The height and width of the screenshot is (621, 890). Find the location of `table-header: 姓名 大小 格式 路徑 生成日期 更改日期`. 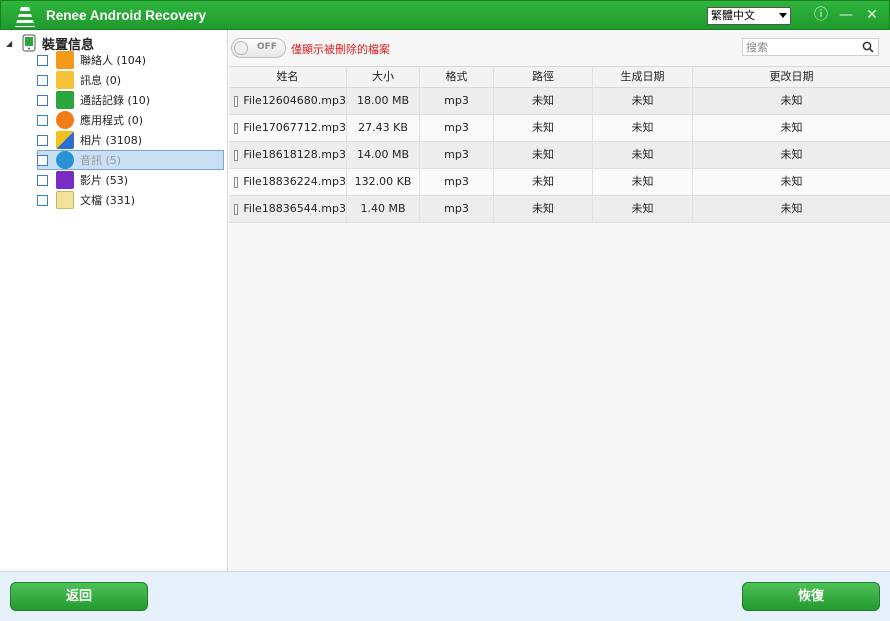

table-header: 姓名 大小 格式 路徑 生成日期 更改日期 is located at coordinates (559, 77).